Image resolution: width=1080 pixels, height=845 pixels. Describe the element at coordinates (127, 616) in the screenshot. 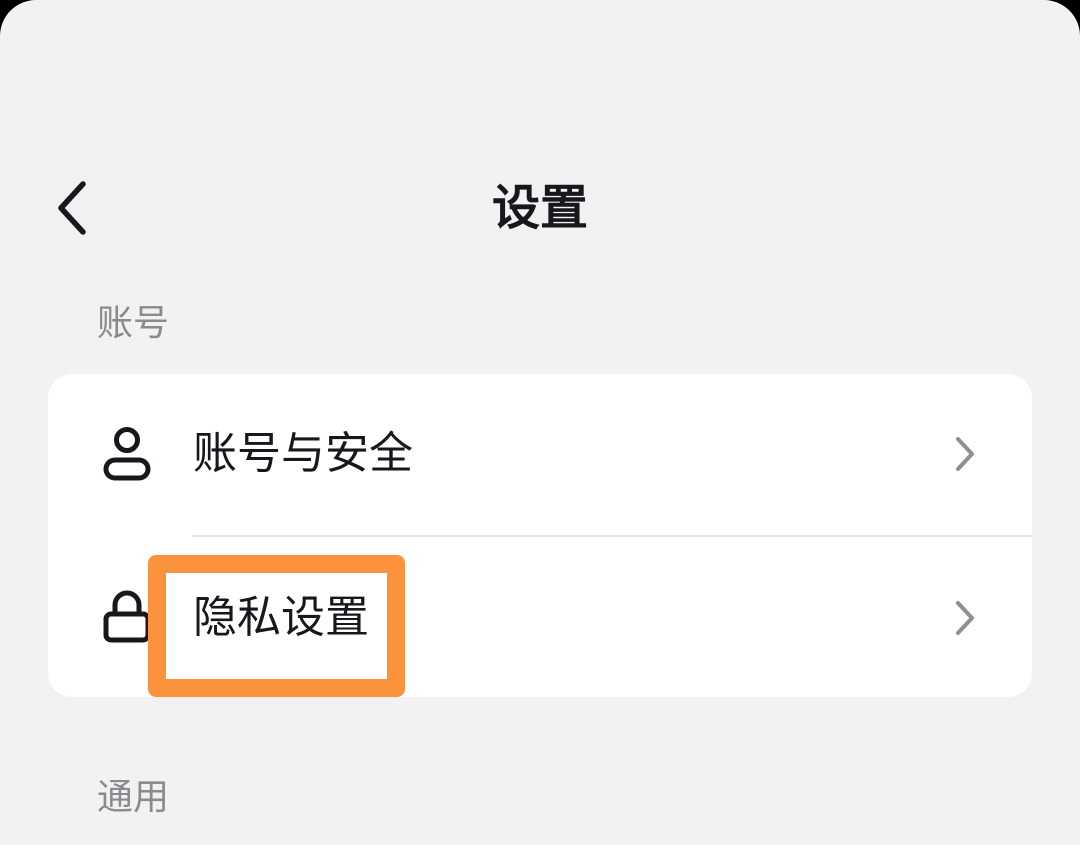

I see `lock-icon` at that location.